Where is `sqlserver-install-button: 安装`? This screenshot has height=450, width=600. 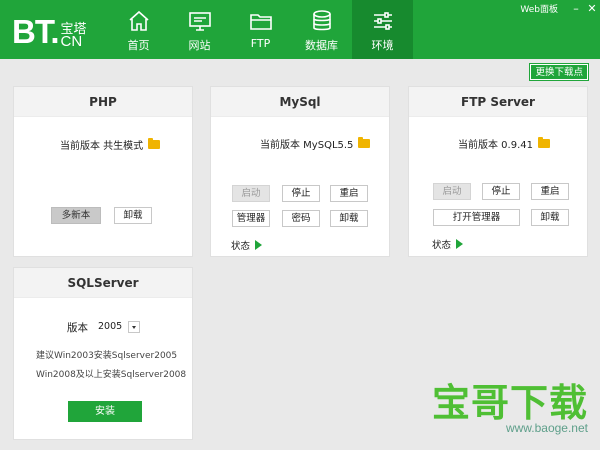 sqlserver-install-button: 安装 is located at coordinates (105, 411).